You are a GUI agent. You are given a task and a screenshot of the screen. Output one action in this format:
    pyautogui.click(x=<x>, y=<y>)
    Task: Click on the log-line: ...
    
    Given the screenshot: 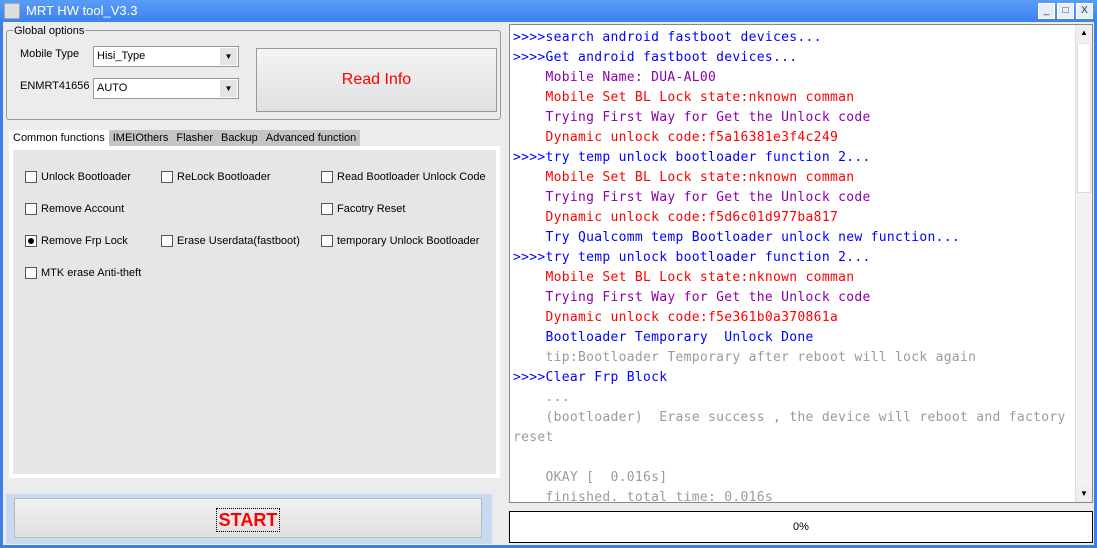 What is the action you would take?
    pyautogui.click(x=541, y=397)
    